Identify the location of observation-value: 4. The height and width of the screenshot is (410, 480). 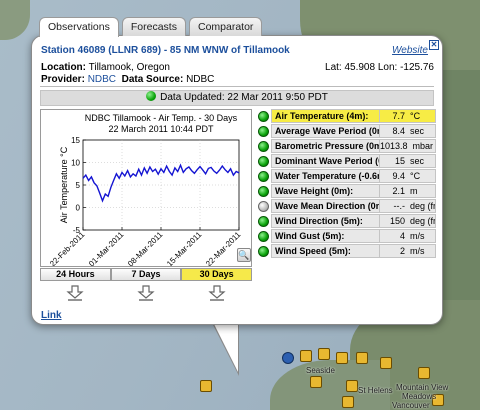
(393, 236).